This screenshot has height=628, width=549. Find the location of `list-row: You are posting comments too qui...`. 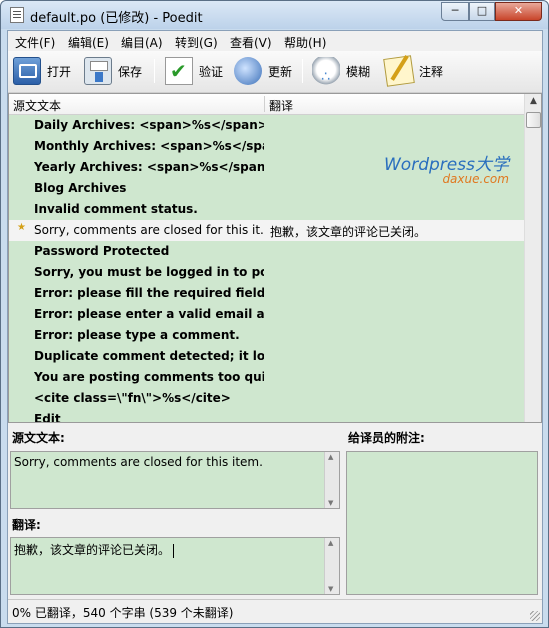

list-row: You are posting comments too qui... is located at coordinates (266, 377).